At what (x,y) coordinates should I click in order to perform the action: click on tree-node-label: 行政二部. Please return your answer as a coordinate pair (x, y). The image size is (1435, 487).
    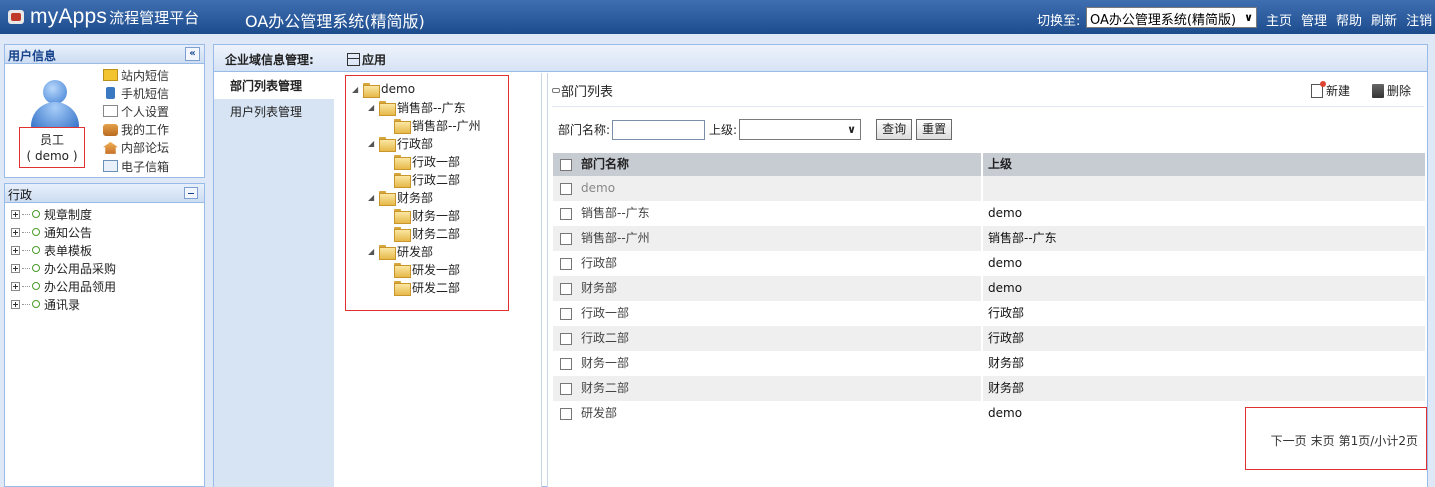
    Looking at the image, I should click on (436, 179).